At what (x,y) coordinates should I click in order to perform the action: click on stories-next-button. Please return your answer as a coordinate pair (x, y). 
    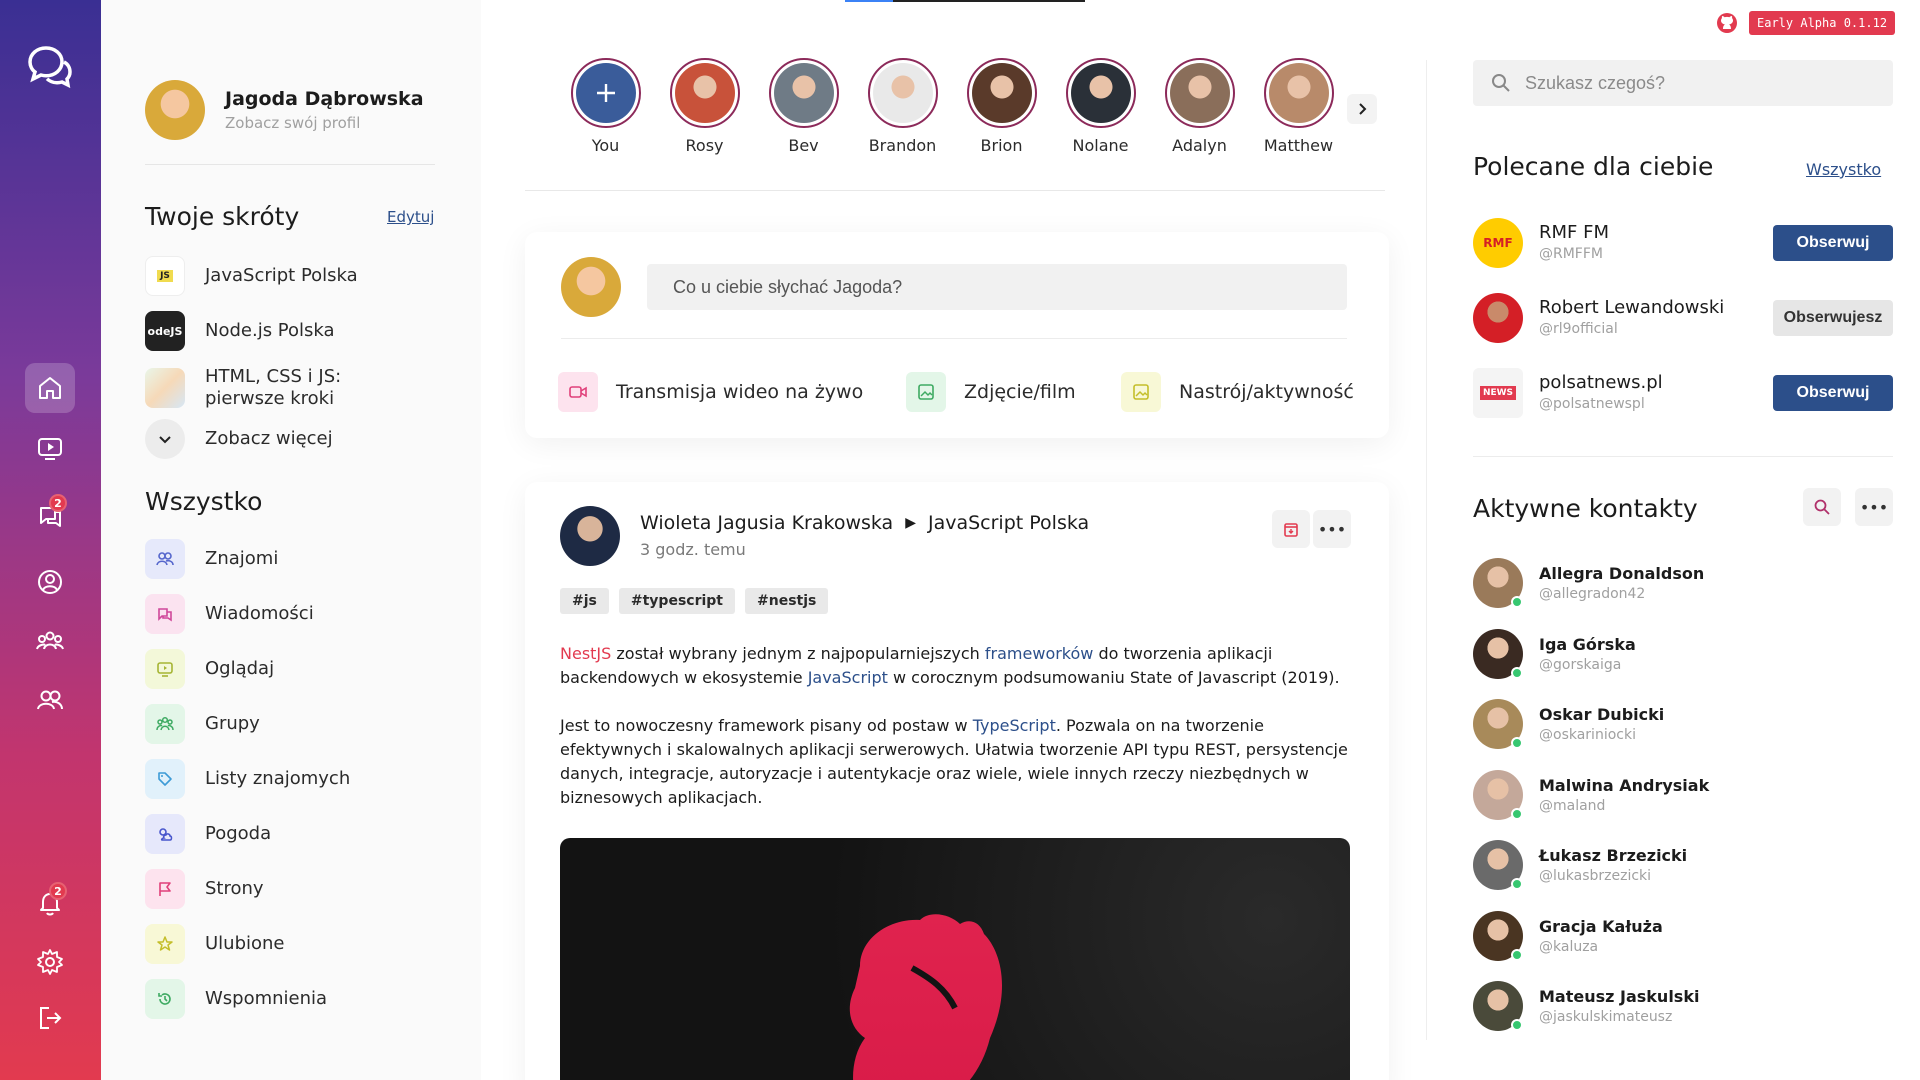
    Looking at the image, I should click on (1362, 109).